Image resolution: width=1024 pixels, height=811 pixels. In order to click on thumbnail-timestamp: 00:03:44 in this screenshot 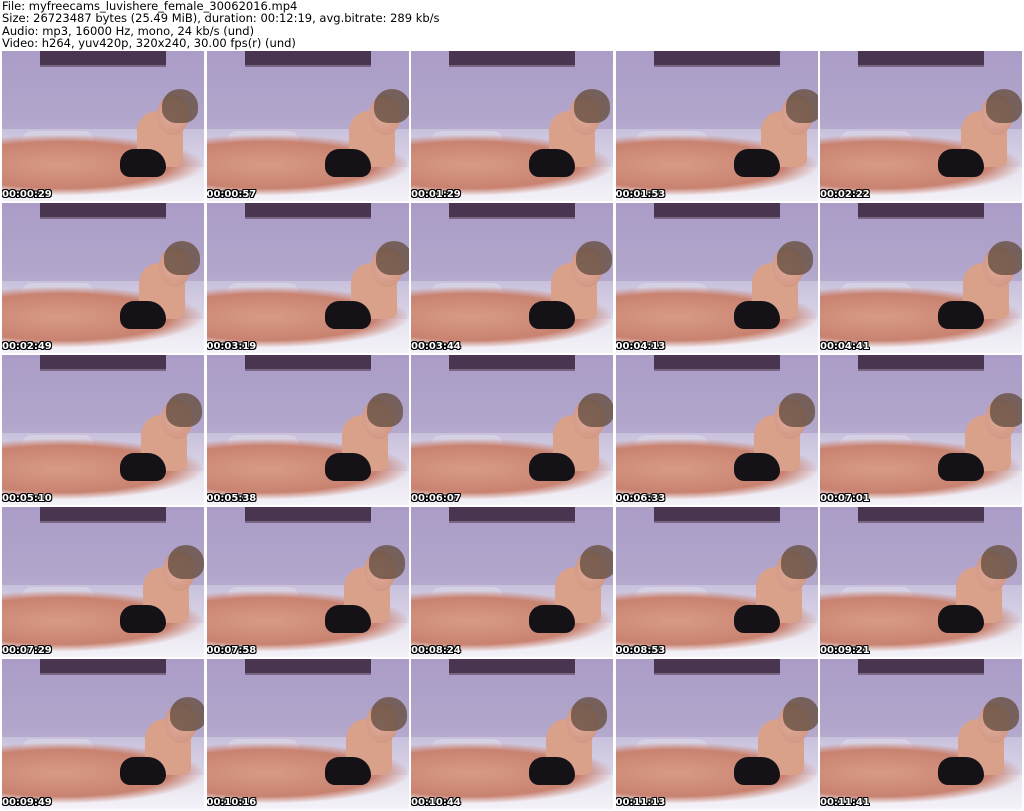, I will do `click(436, 346)`.